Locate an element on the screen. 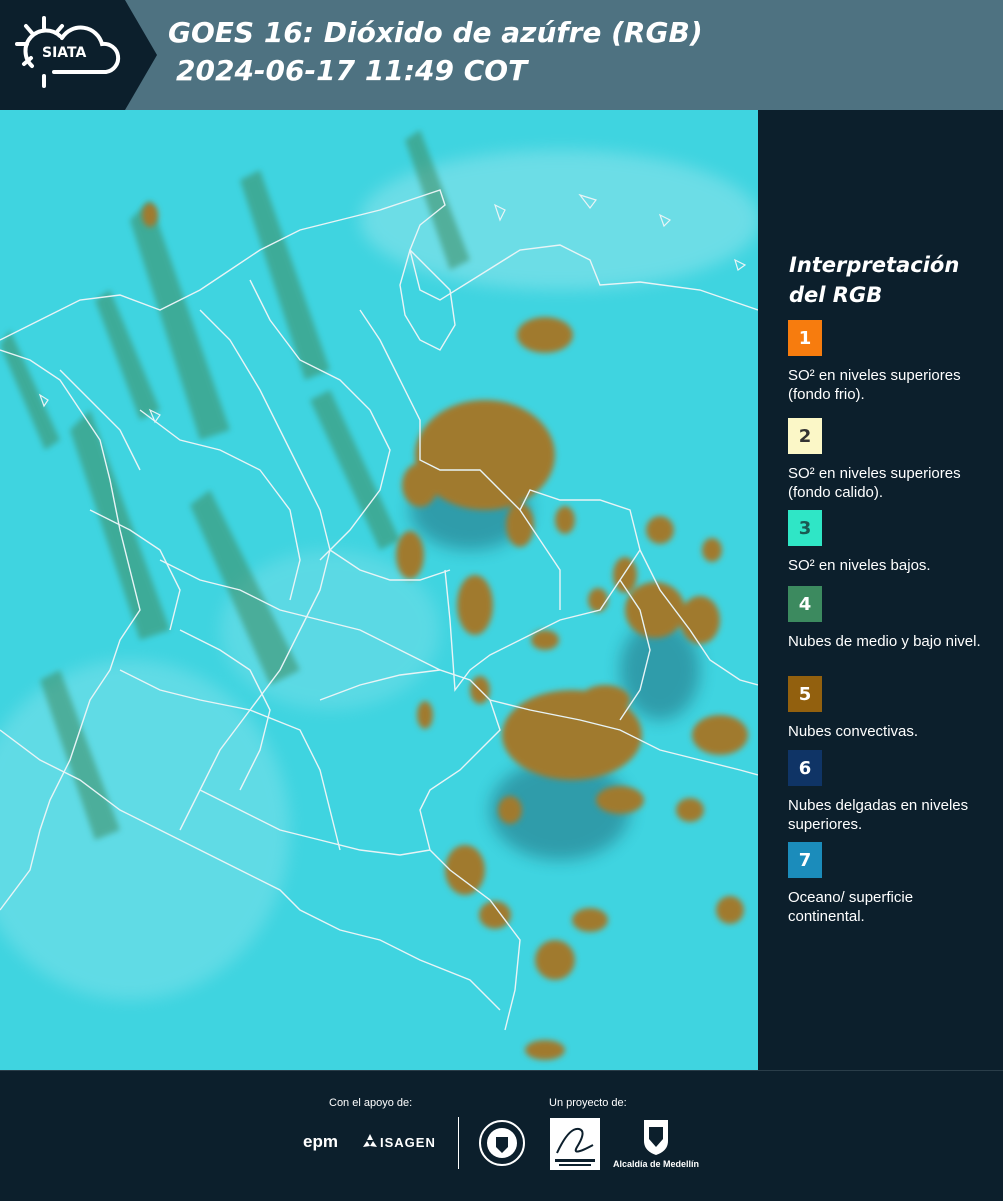  isagen-logo-icon is located at coordinates (370, 1140).